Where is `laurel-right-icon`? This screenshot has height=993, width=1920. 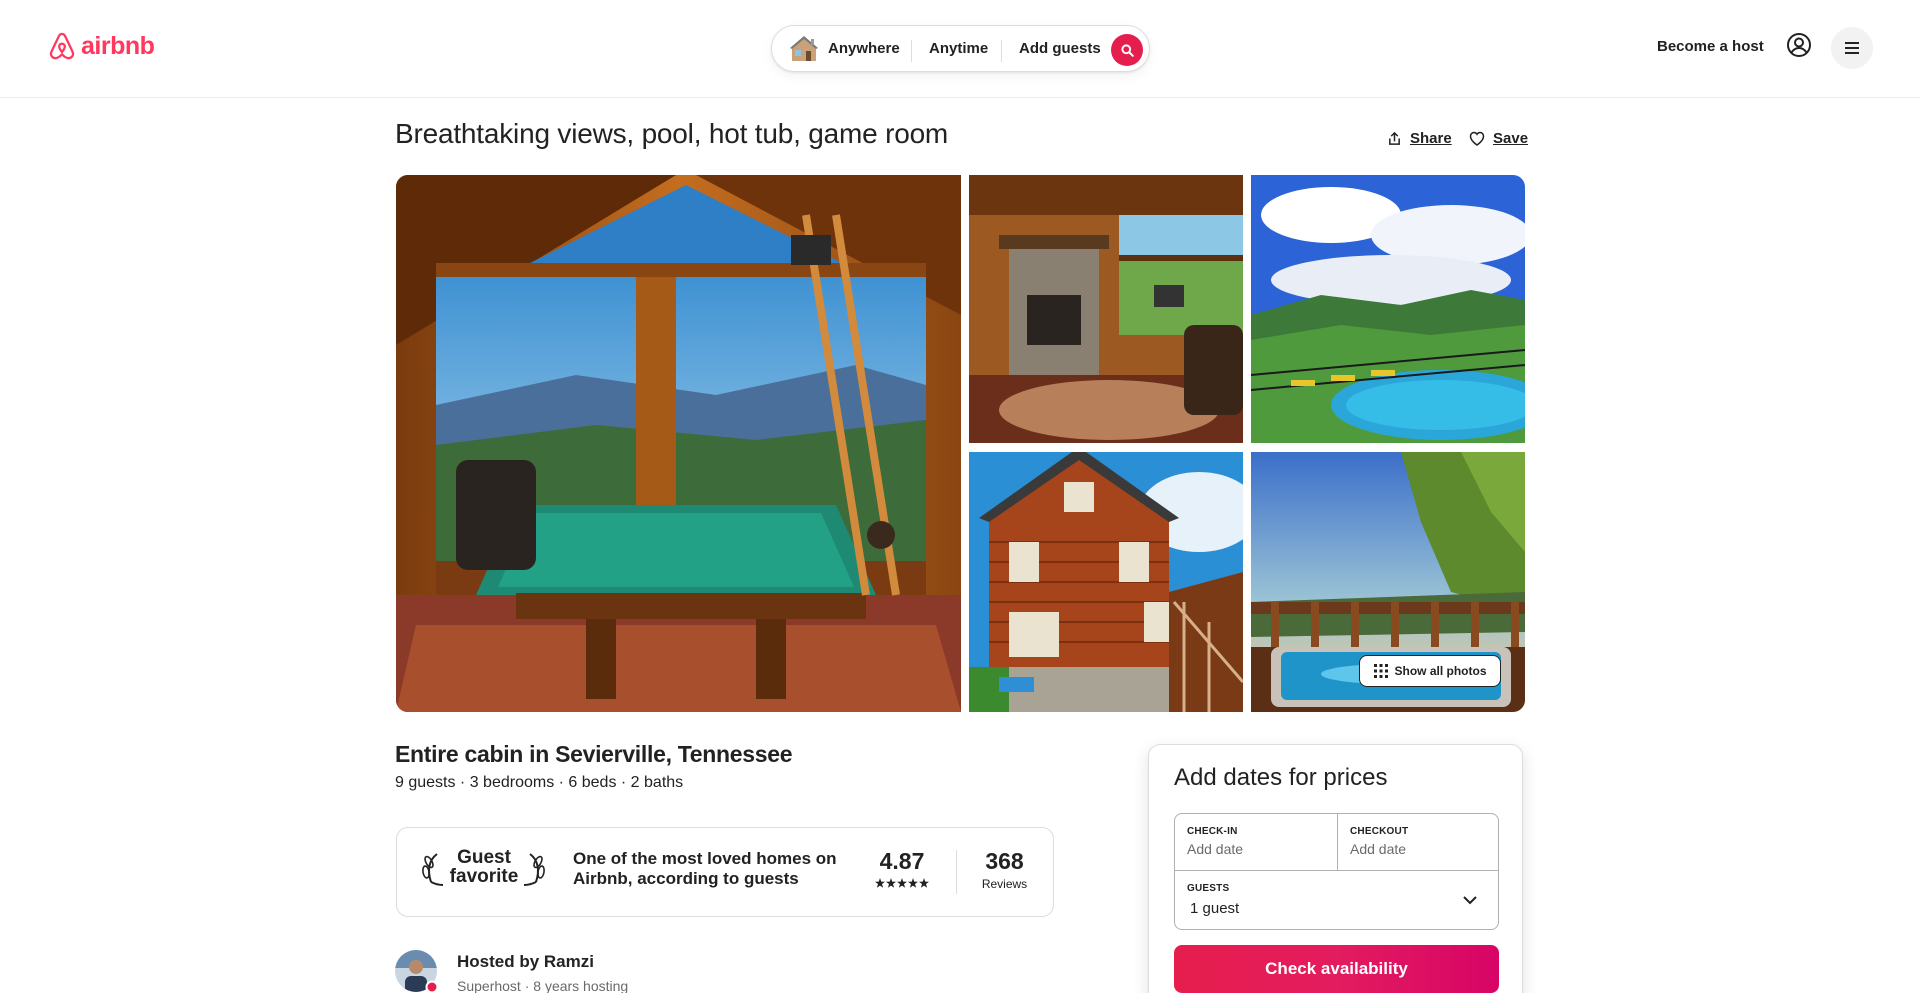 laurel-right-icon is located at coordinates (534, 869).